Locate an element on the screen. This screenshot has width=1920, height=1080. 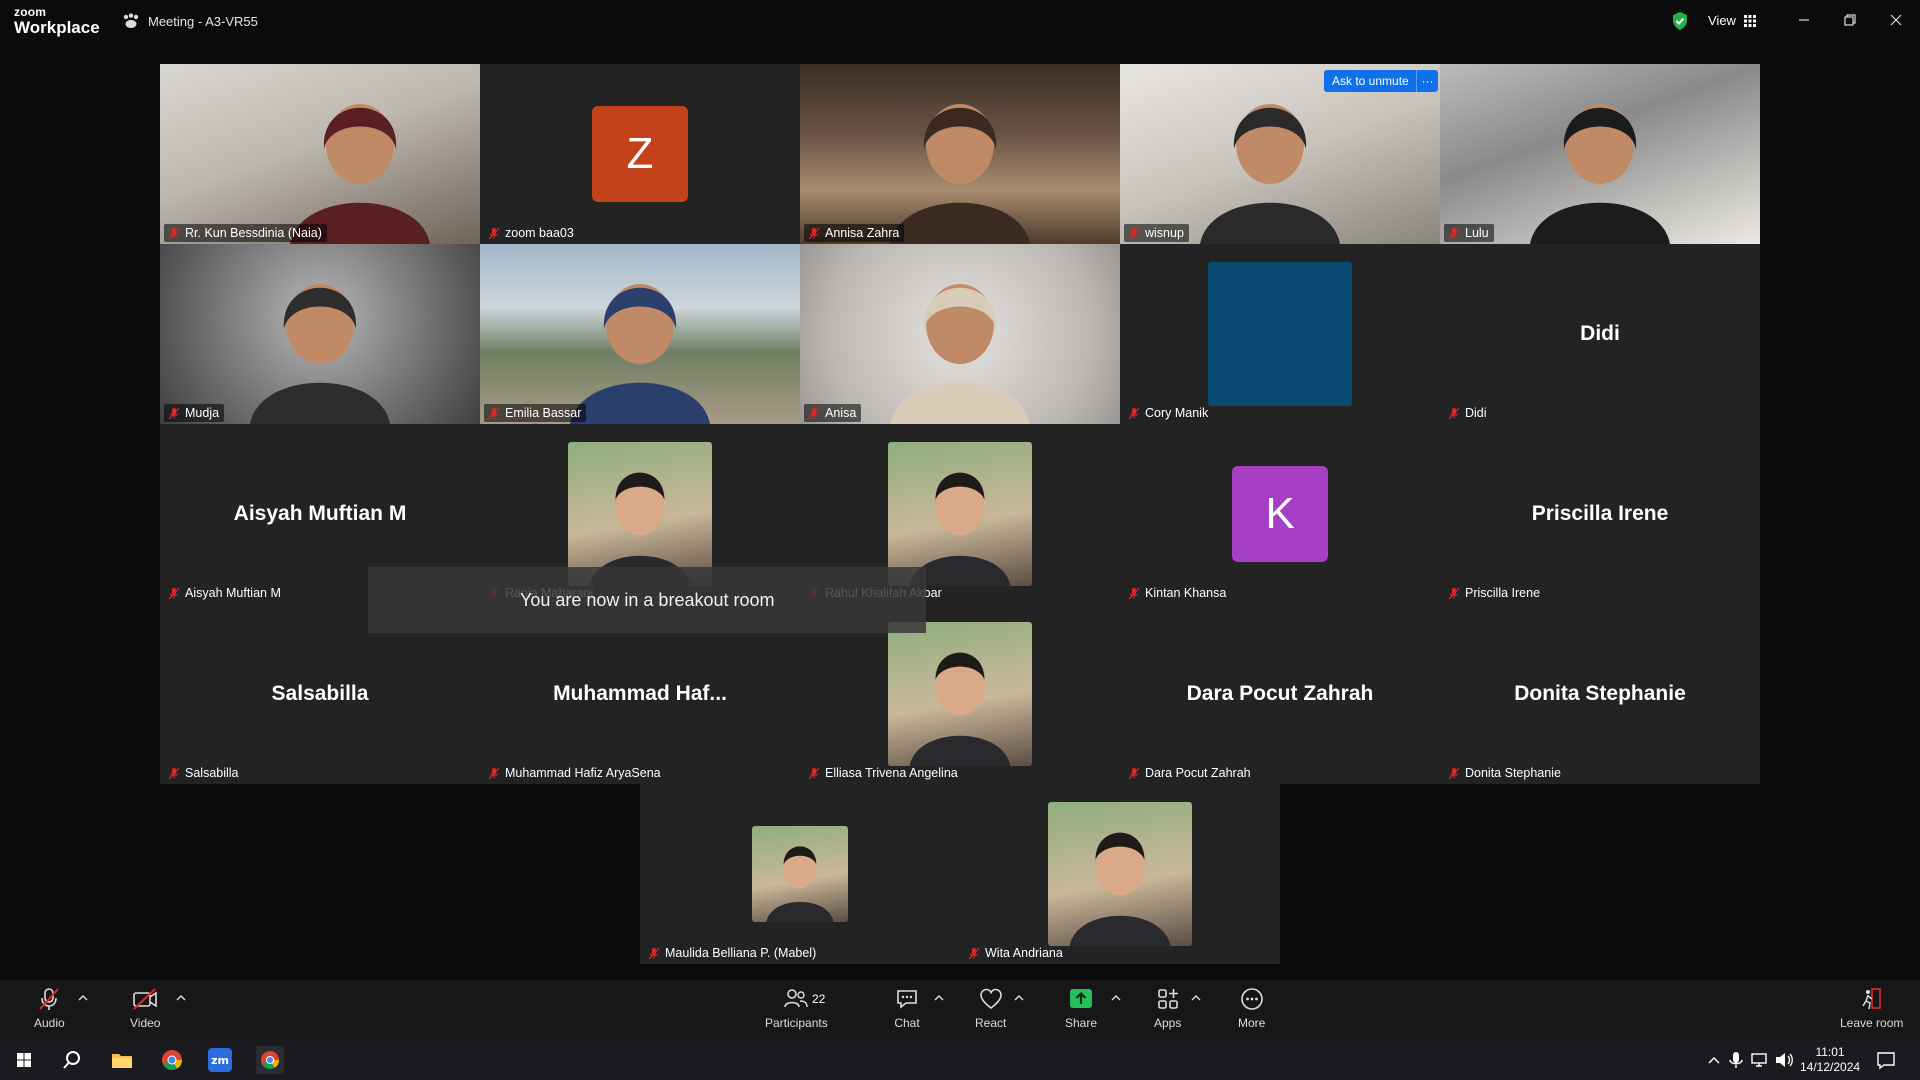
participant-tile: Donita Stephanie Donita Stephanie is located at coordinates (1600, 694).